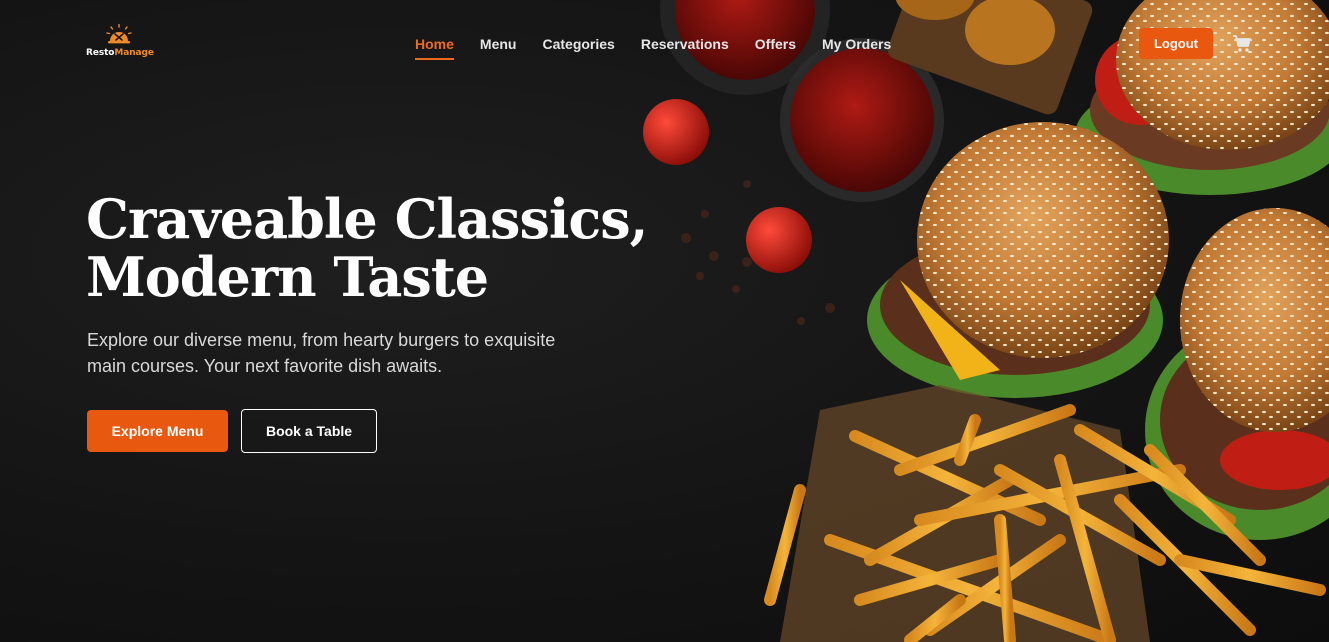 The image size is (1329, 642). Describe the element at coordinates (367, 219) in the screenshot. I see `hero-title-line-1: Craveable Classics,` at that location.